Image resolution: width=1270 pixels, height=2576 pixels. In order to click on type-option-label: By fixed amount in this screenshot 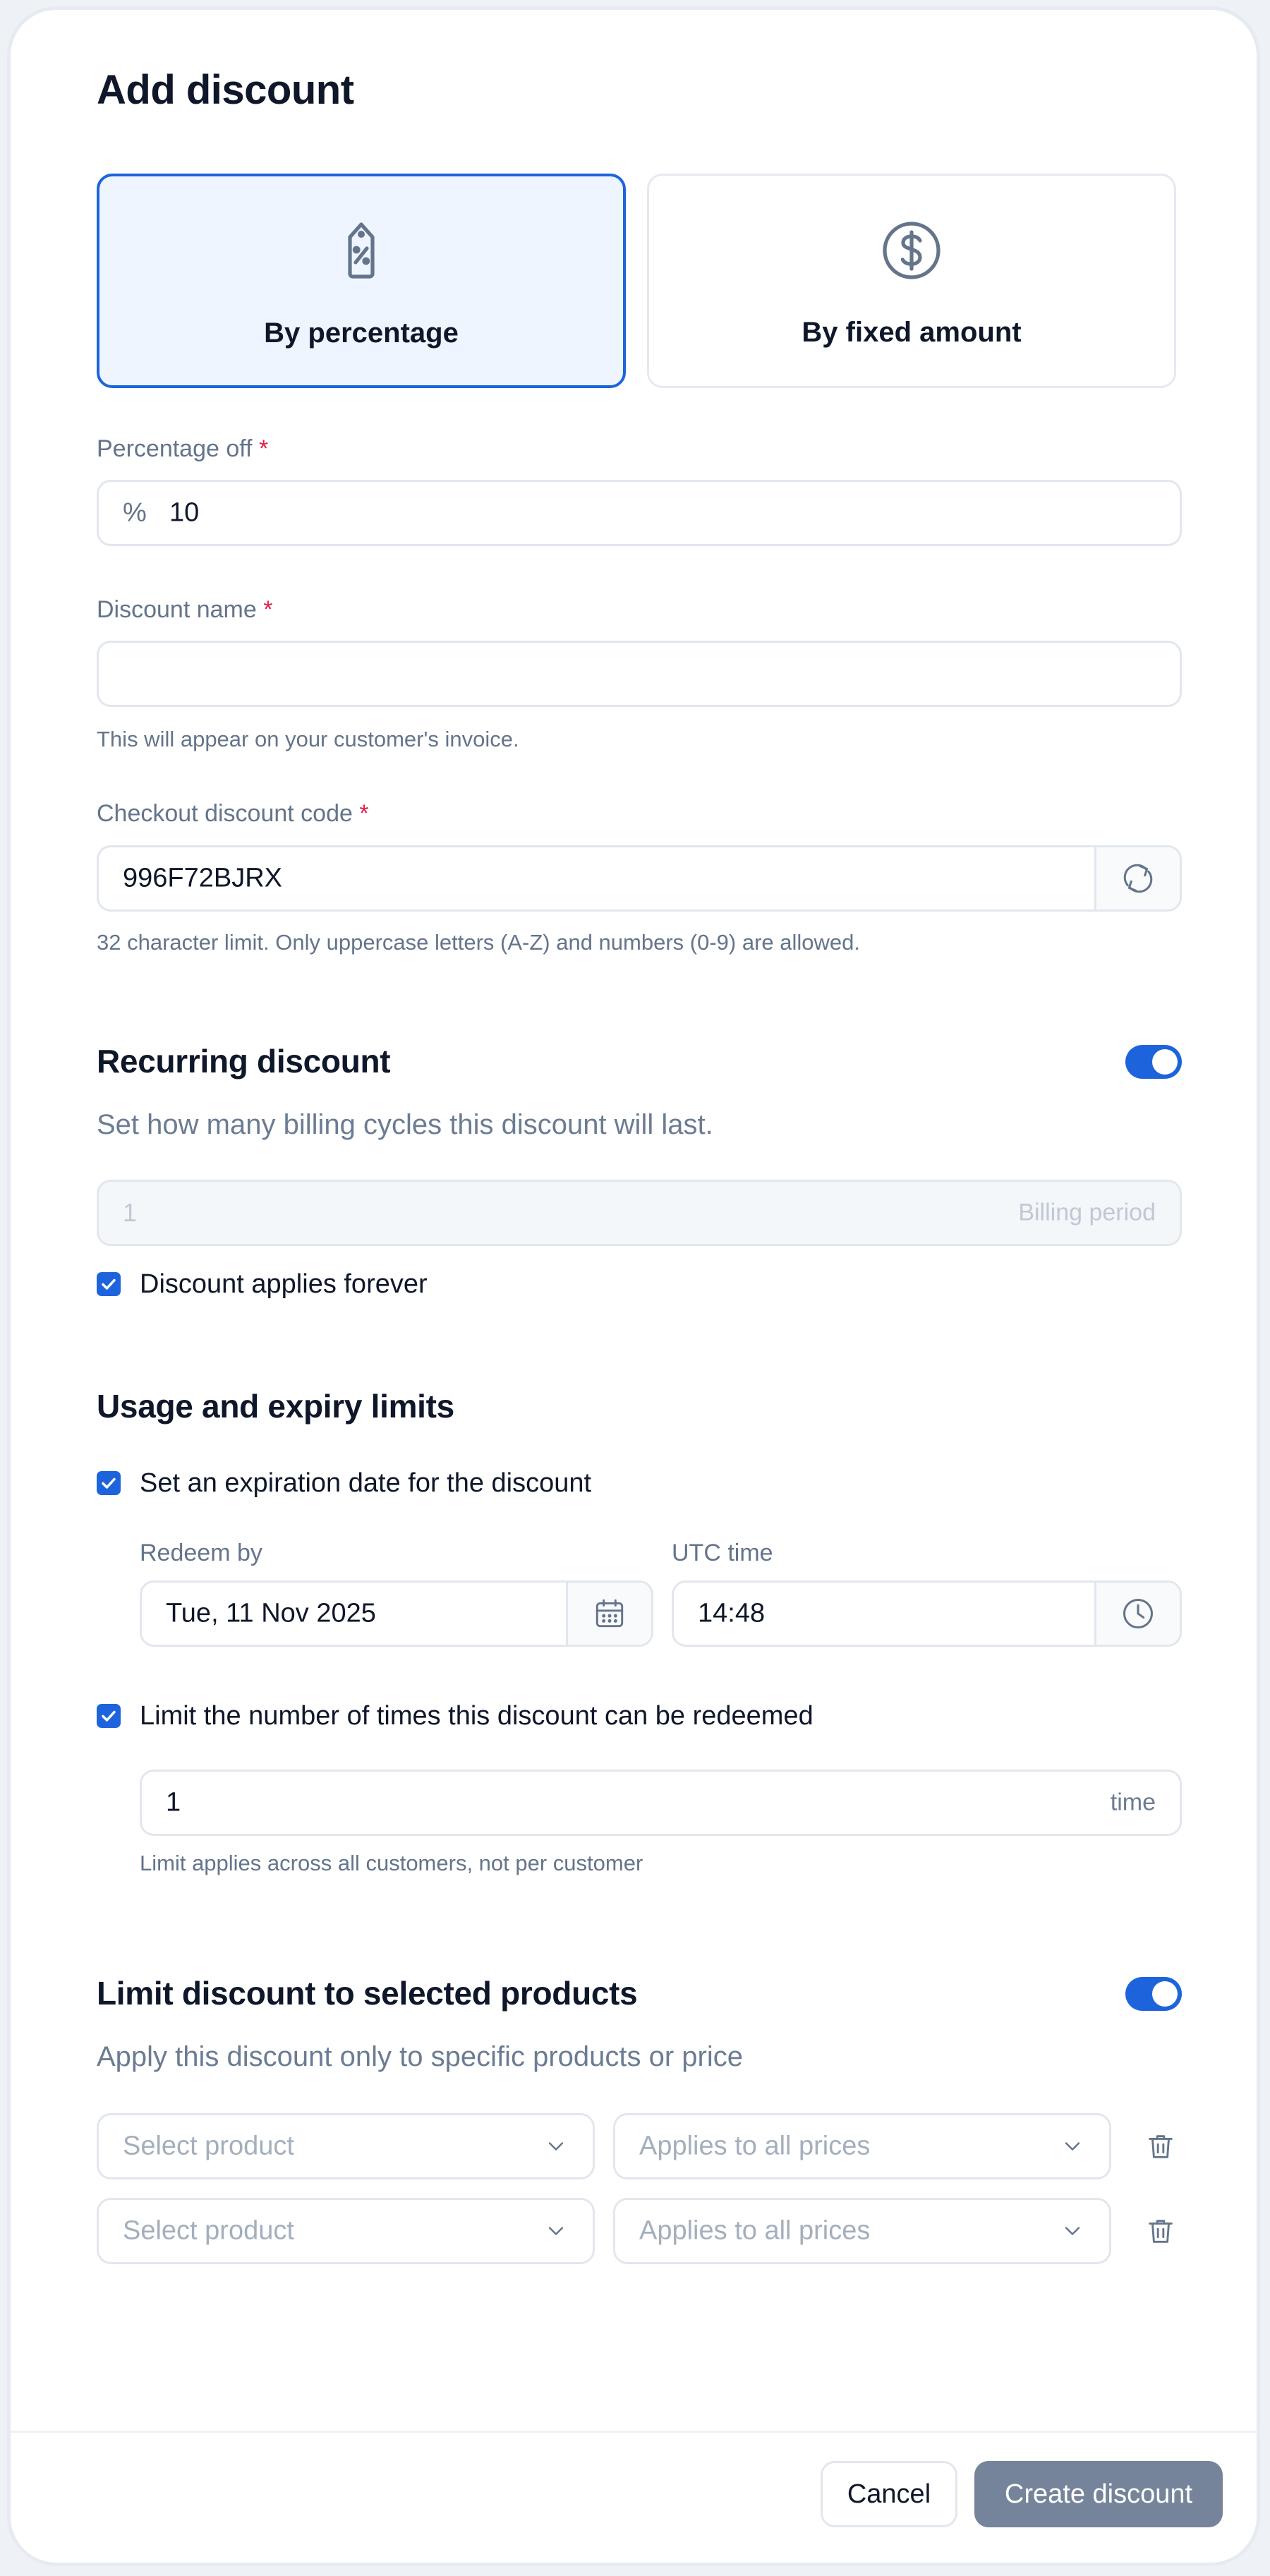, I will do `click(912, 333)`.